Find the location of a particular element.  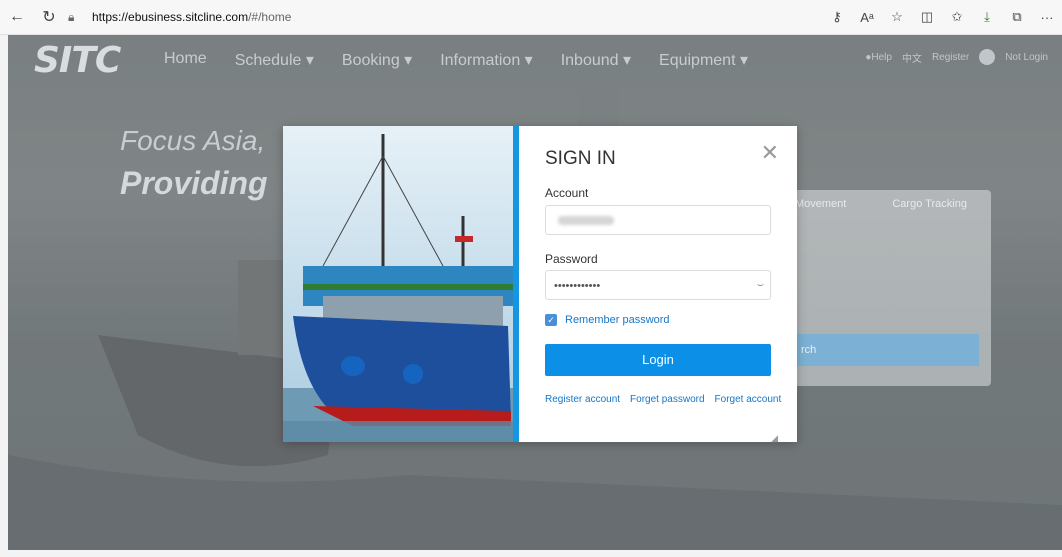

language-link: 中文 is located at coordinates (912, 57).